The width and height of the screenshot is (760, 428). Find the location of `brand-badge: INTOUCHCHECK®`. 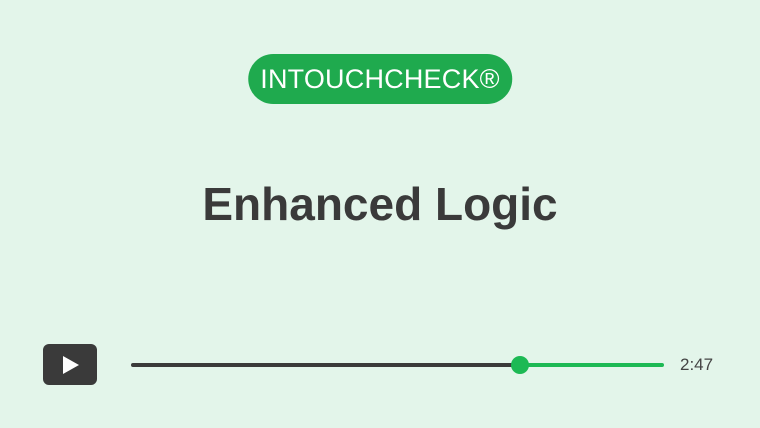

brand-badge: INTOUCHCHECK® is located at coordinates (380, 79).